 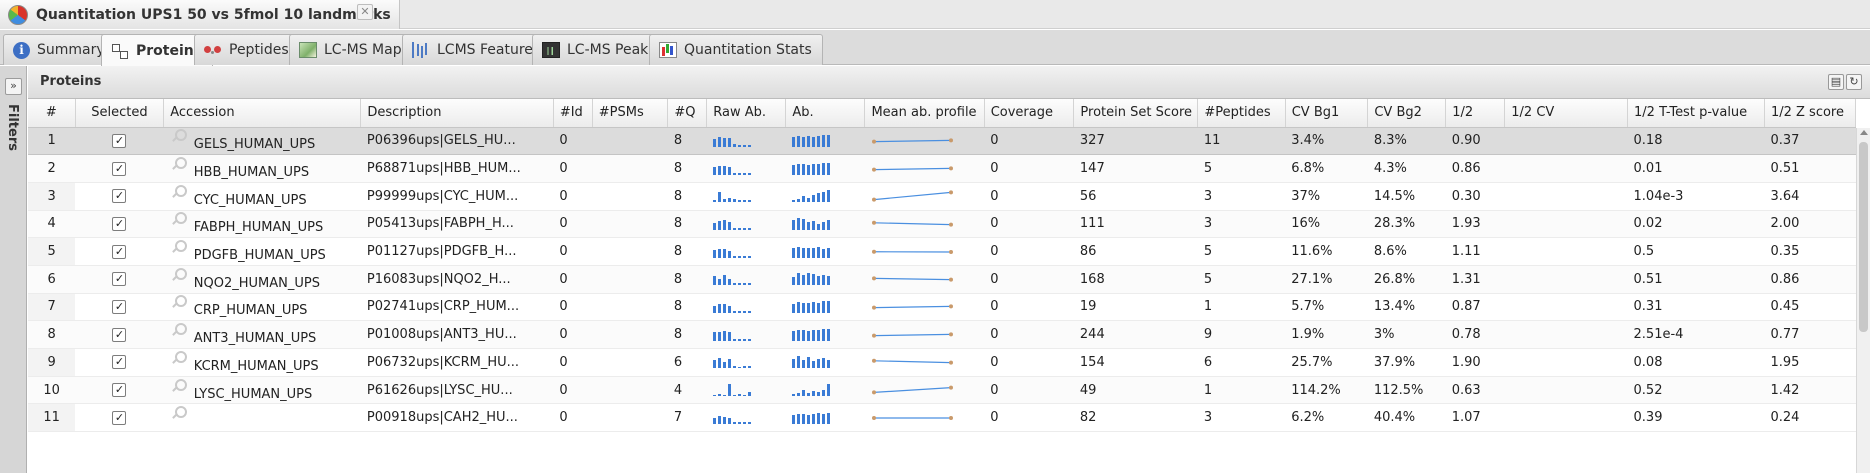 I want to click on col-q-header: #Q, so click(x=687, y=113).